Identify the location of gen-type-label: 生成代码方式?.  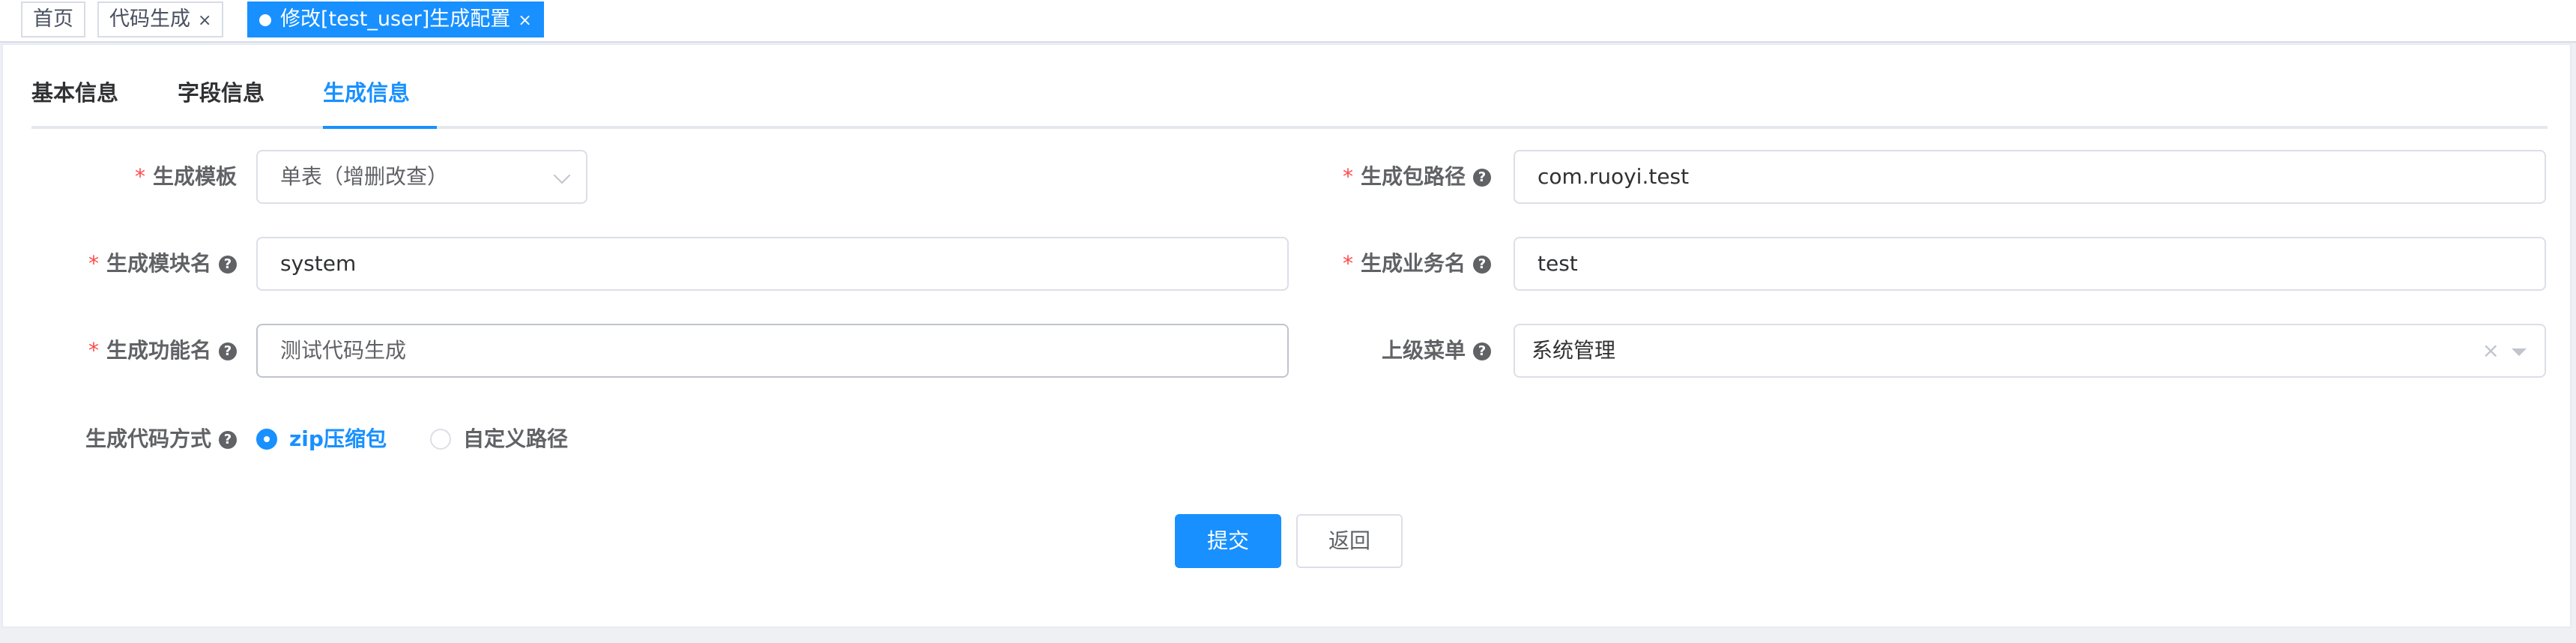
(161, 439).